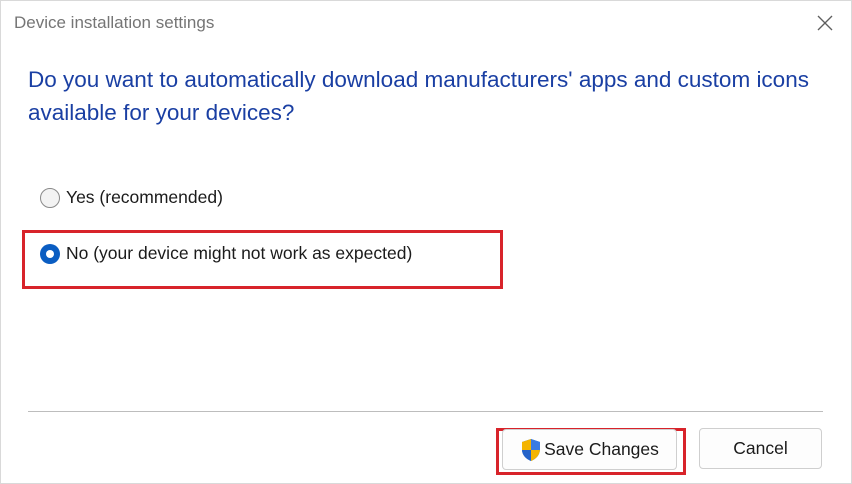 The image size is (852, 484). I want to click on divider, so click(425, 411).